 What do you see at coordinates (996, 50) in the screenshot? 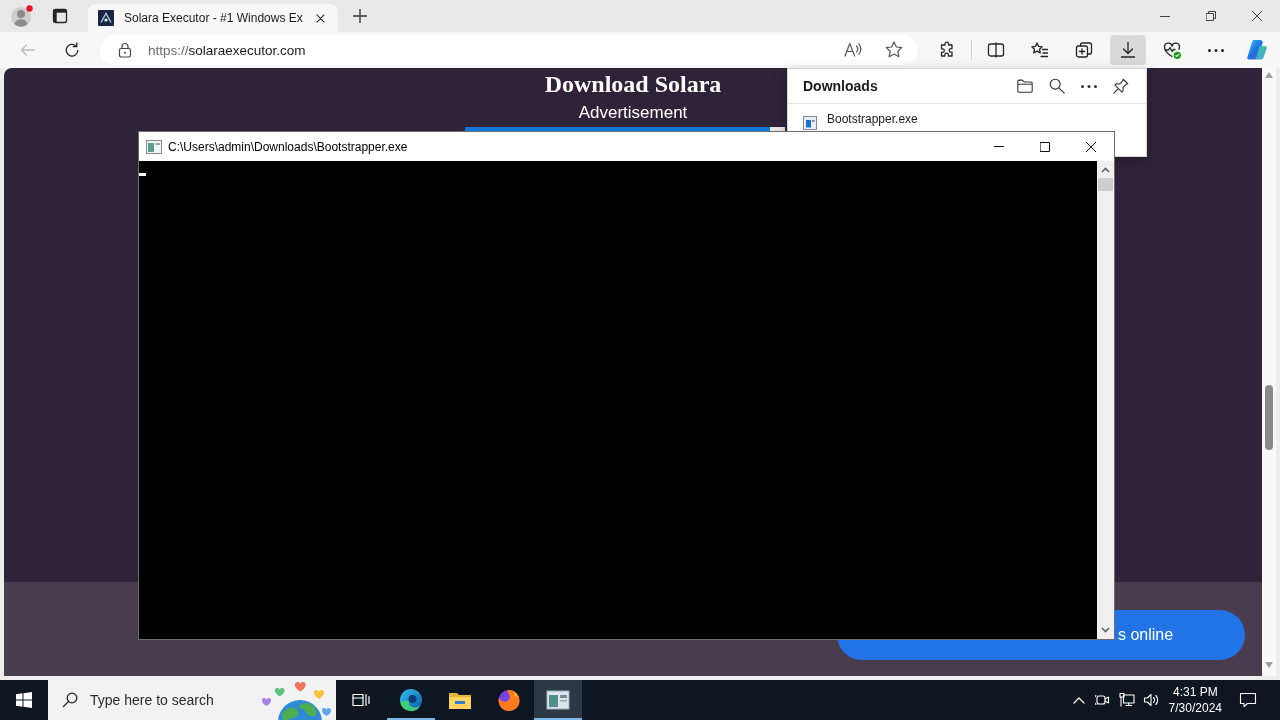
I see `split-screen-icon` at bounding box center [996, 50].